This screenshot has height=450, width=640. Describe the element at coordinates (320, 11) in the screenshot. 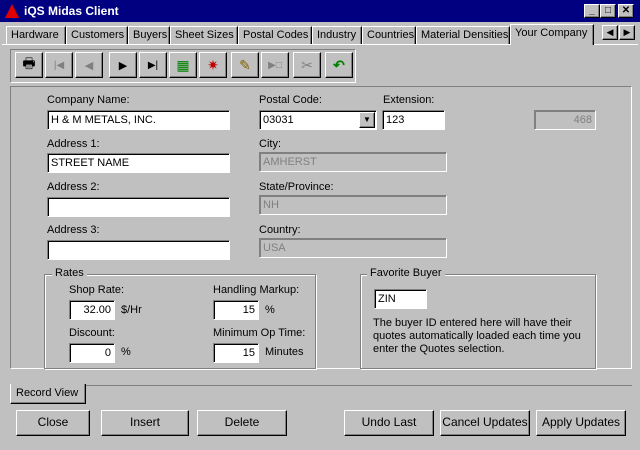

I see `title-bar: iQS Midas Client _ □ ✕` at that location.